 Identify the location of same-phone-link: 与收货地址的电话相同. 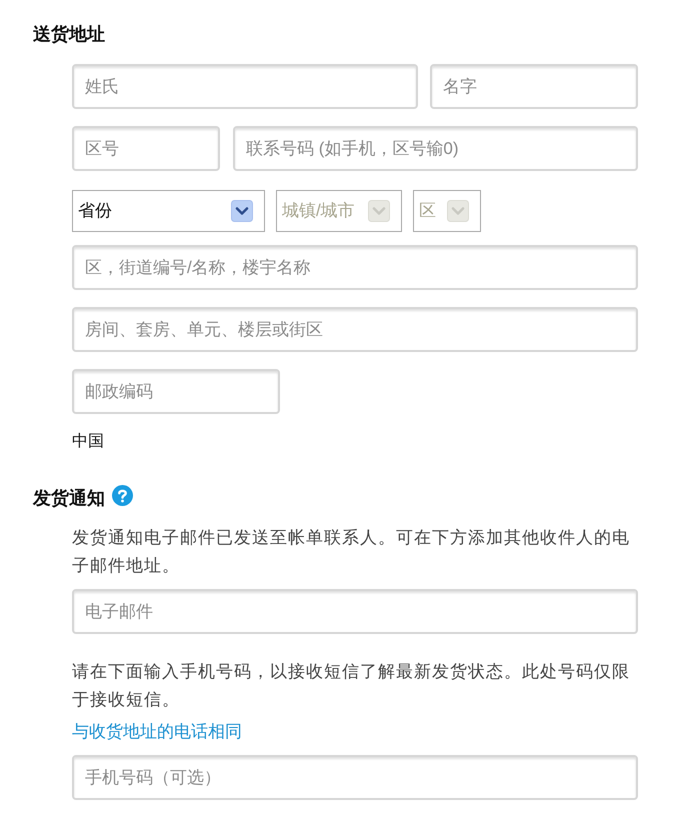
(157, 732).